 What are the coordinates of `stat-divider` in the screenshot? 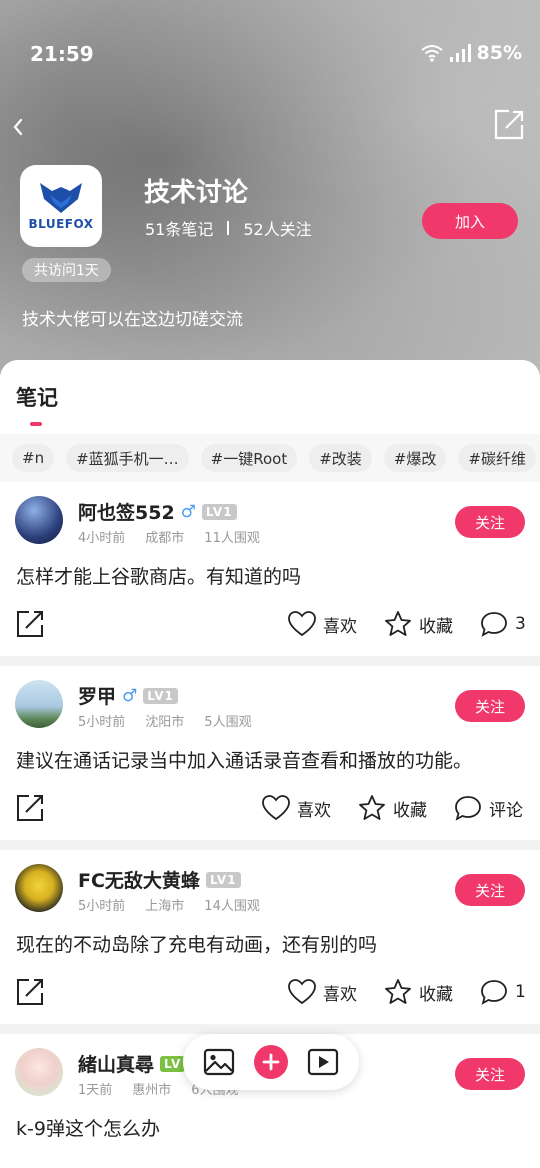 It's located at (228, 228).